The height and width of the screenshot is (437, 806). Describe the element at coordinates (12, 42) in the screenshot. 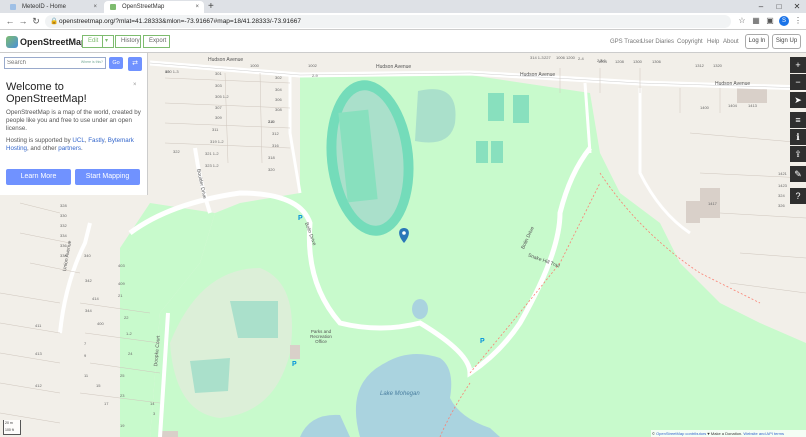

I see `osm-logo-icon` at that location.